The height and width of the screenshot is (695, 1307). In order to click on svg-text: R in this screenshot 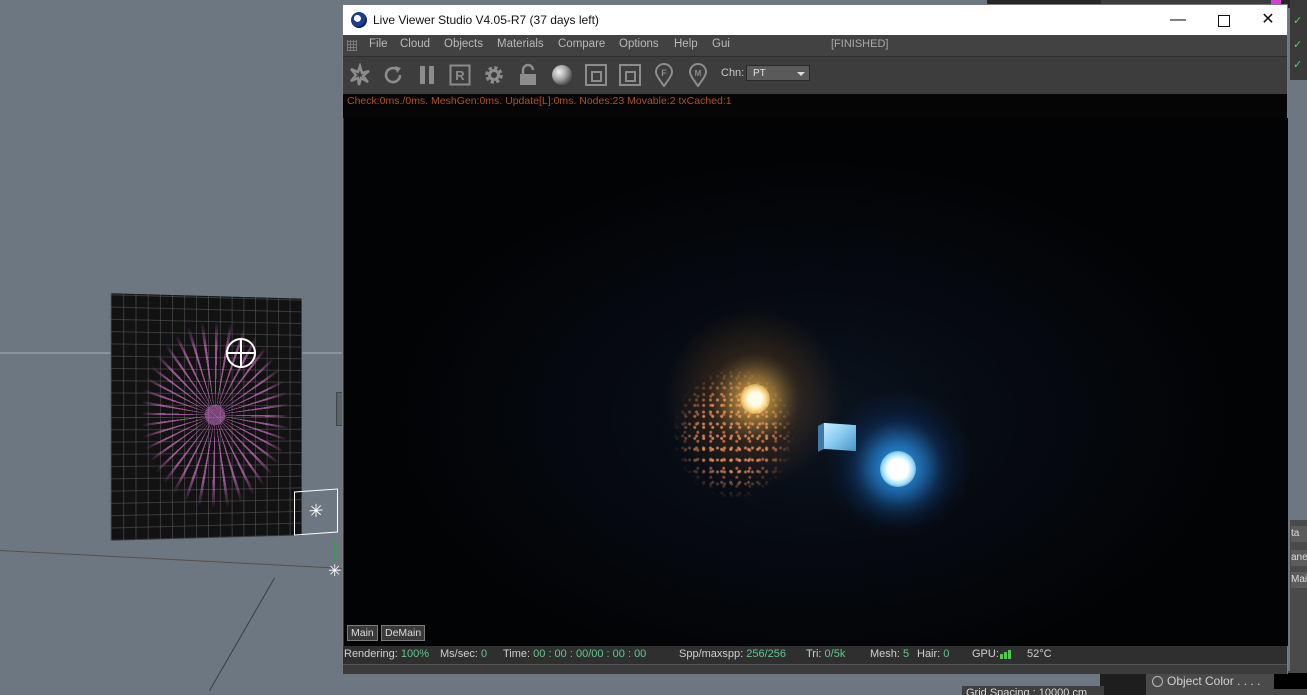, I will do `click(460, 75)`.